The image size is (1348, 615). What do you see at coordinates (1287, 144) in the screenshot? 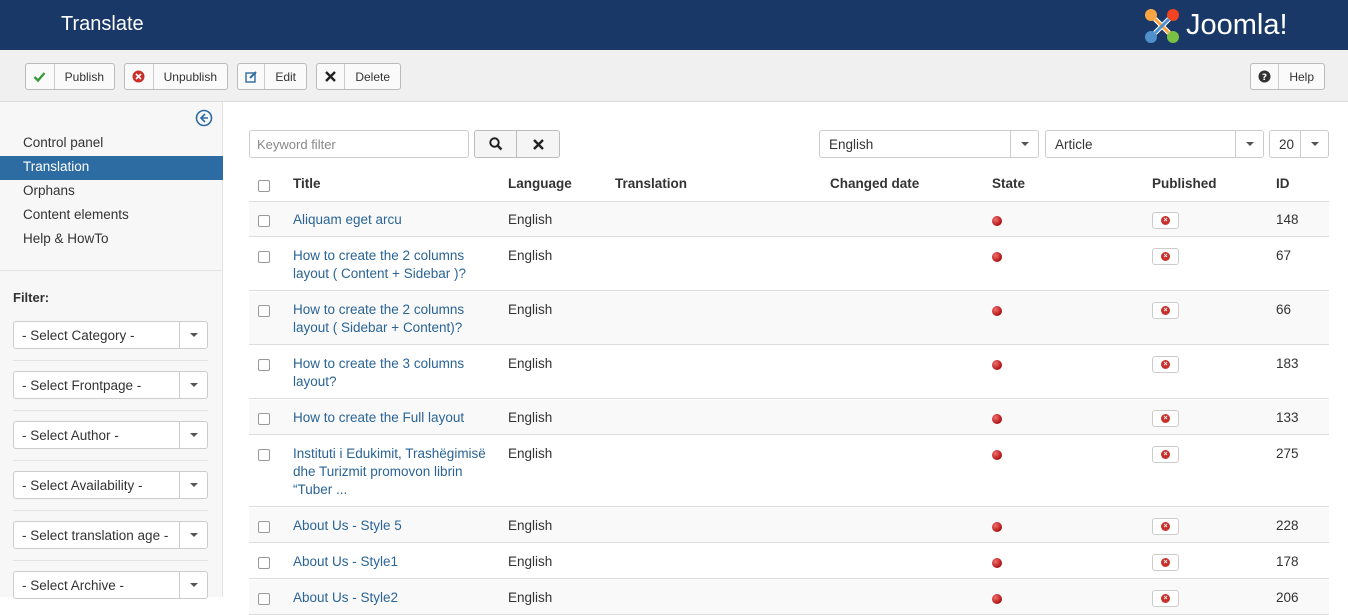
I see `limit-select-value: 20` at bounding box center [1287, 144].